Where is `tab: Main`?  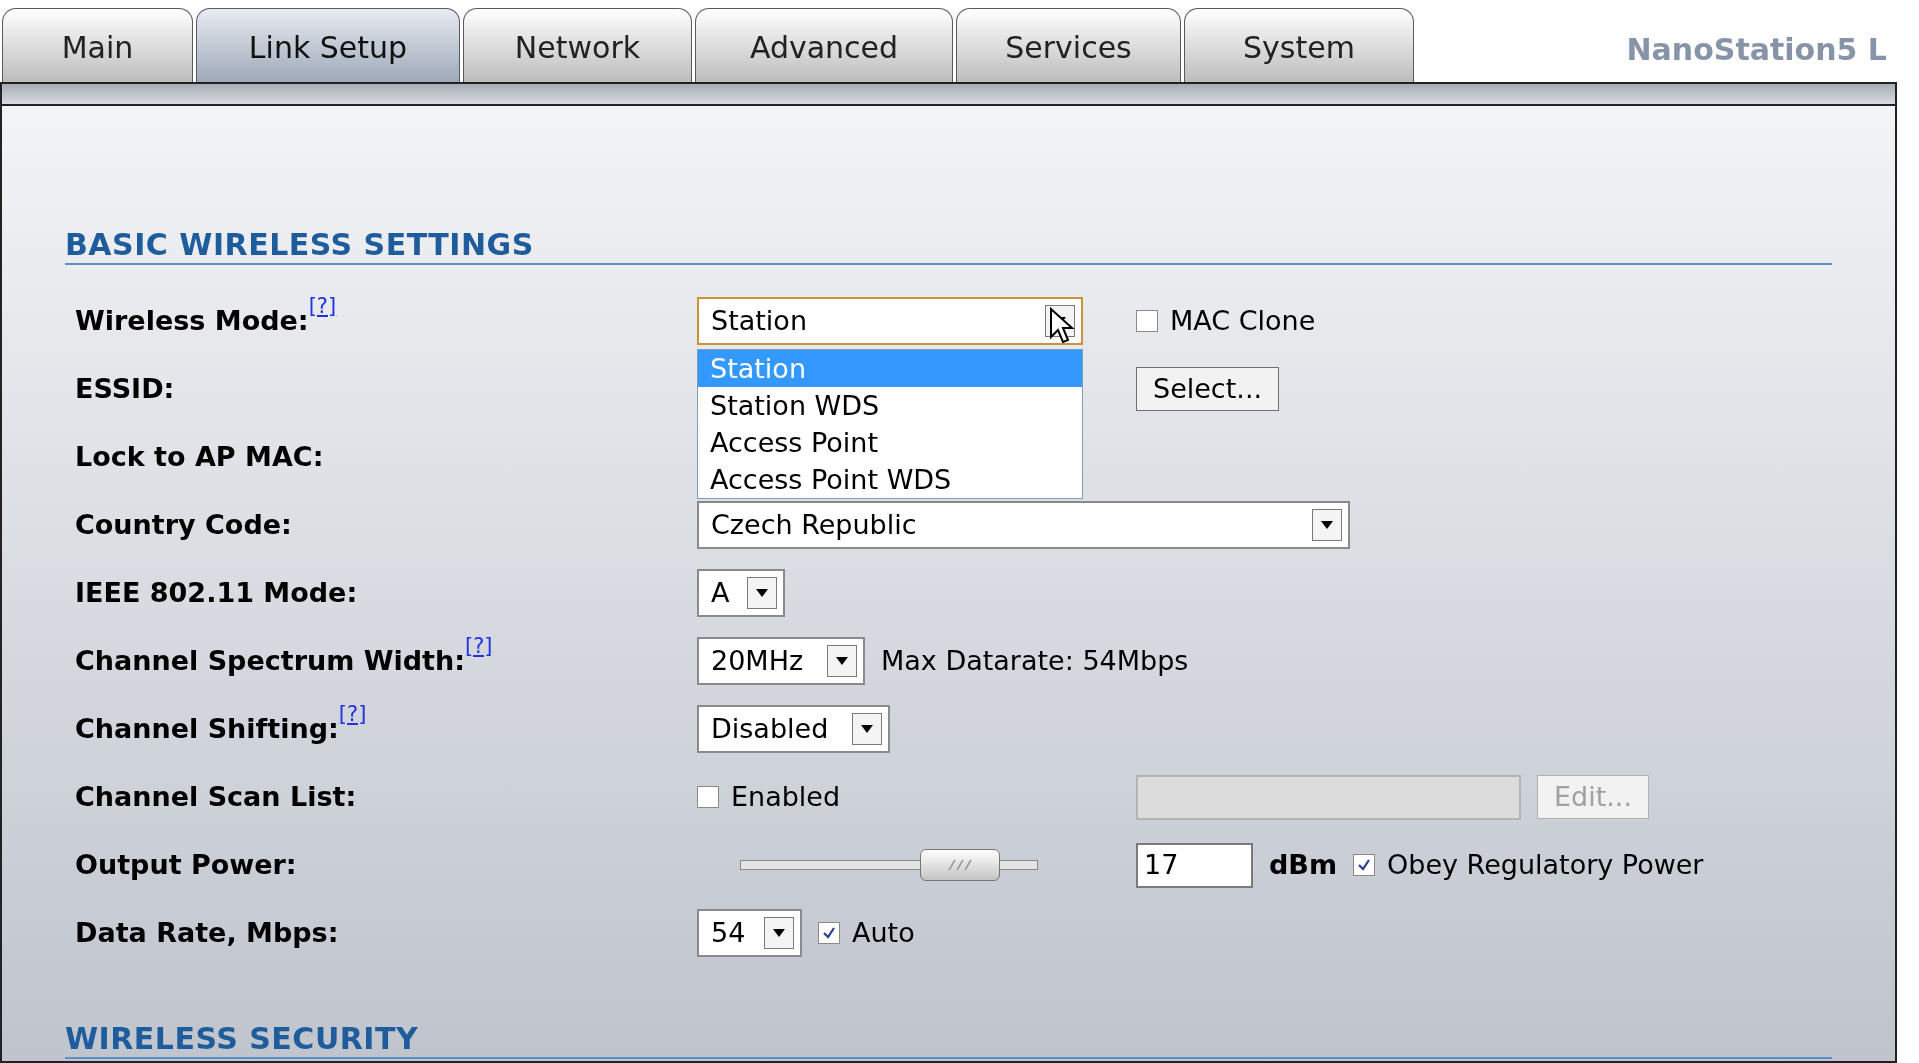 tab: Main is located at coordinates (97, 45).